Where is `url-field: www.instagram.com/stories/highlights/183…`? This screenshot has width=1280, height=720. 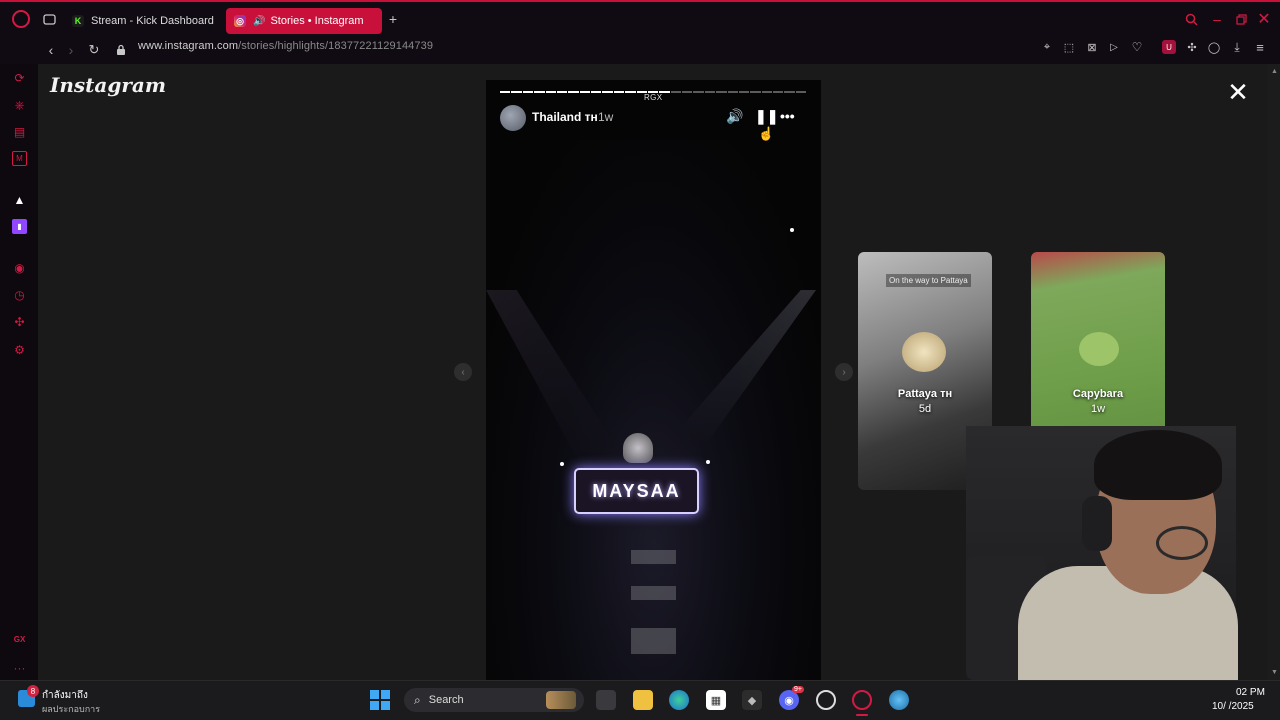
url-field: www.instagram.com/stories/highlights/183… is located at coordinates (285, 46).